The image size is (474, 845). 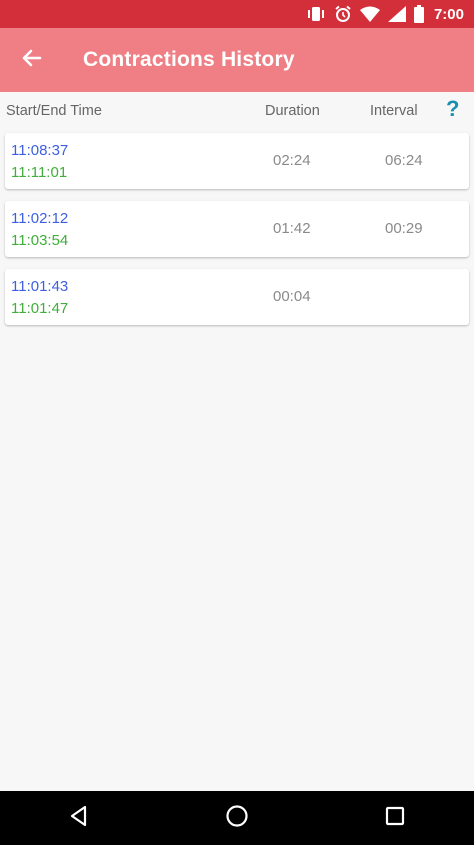 I want to click on end-time: 11:01:47, so click(x=40, y=308).